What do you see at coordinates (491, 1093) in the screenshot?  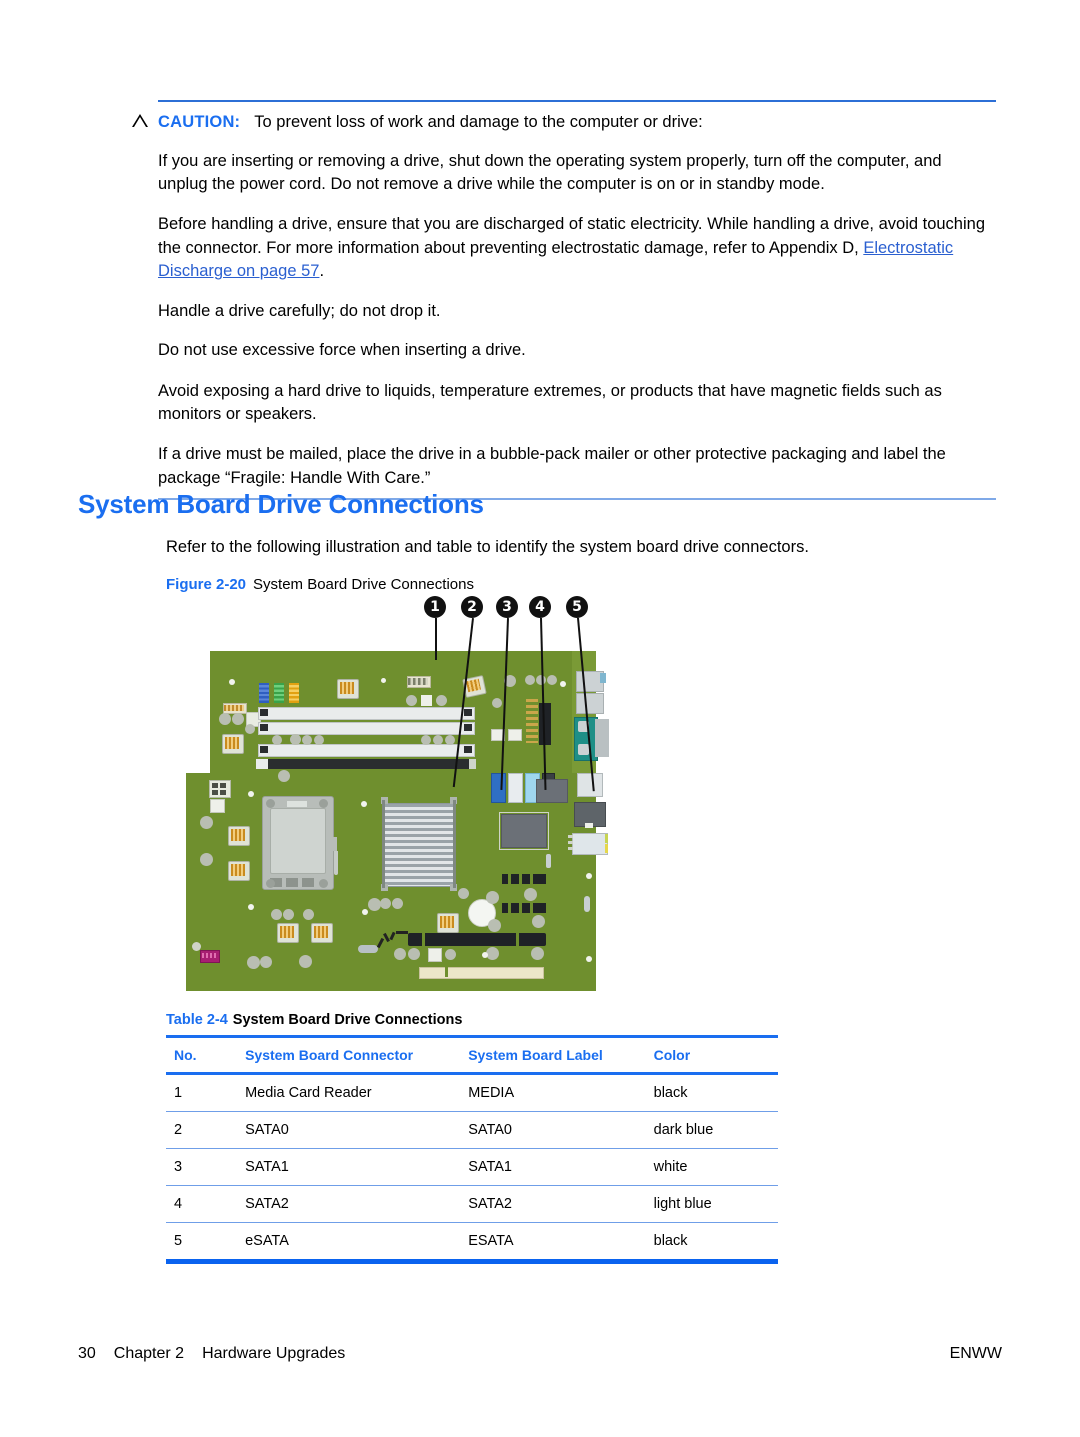 I see `cell-label: MEDIA` at bounding box center [491, 1093].